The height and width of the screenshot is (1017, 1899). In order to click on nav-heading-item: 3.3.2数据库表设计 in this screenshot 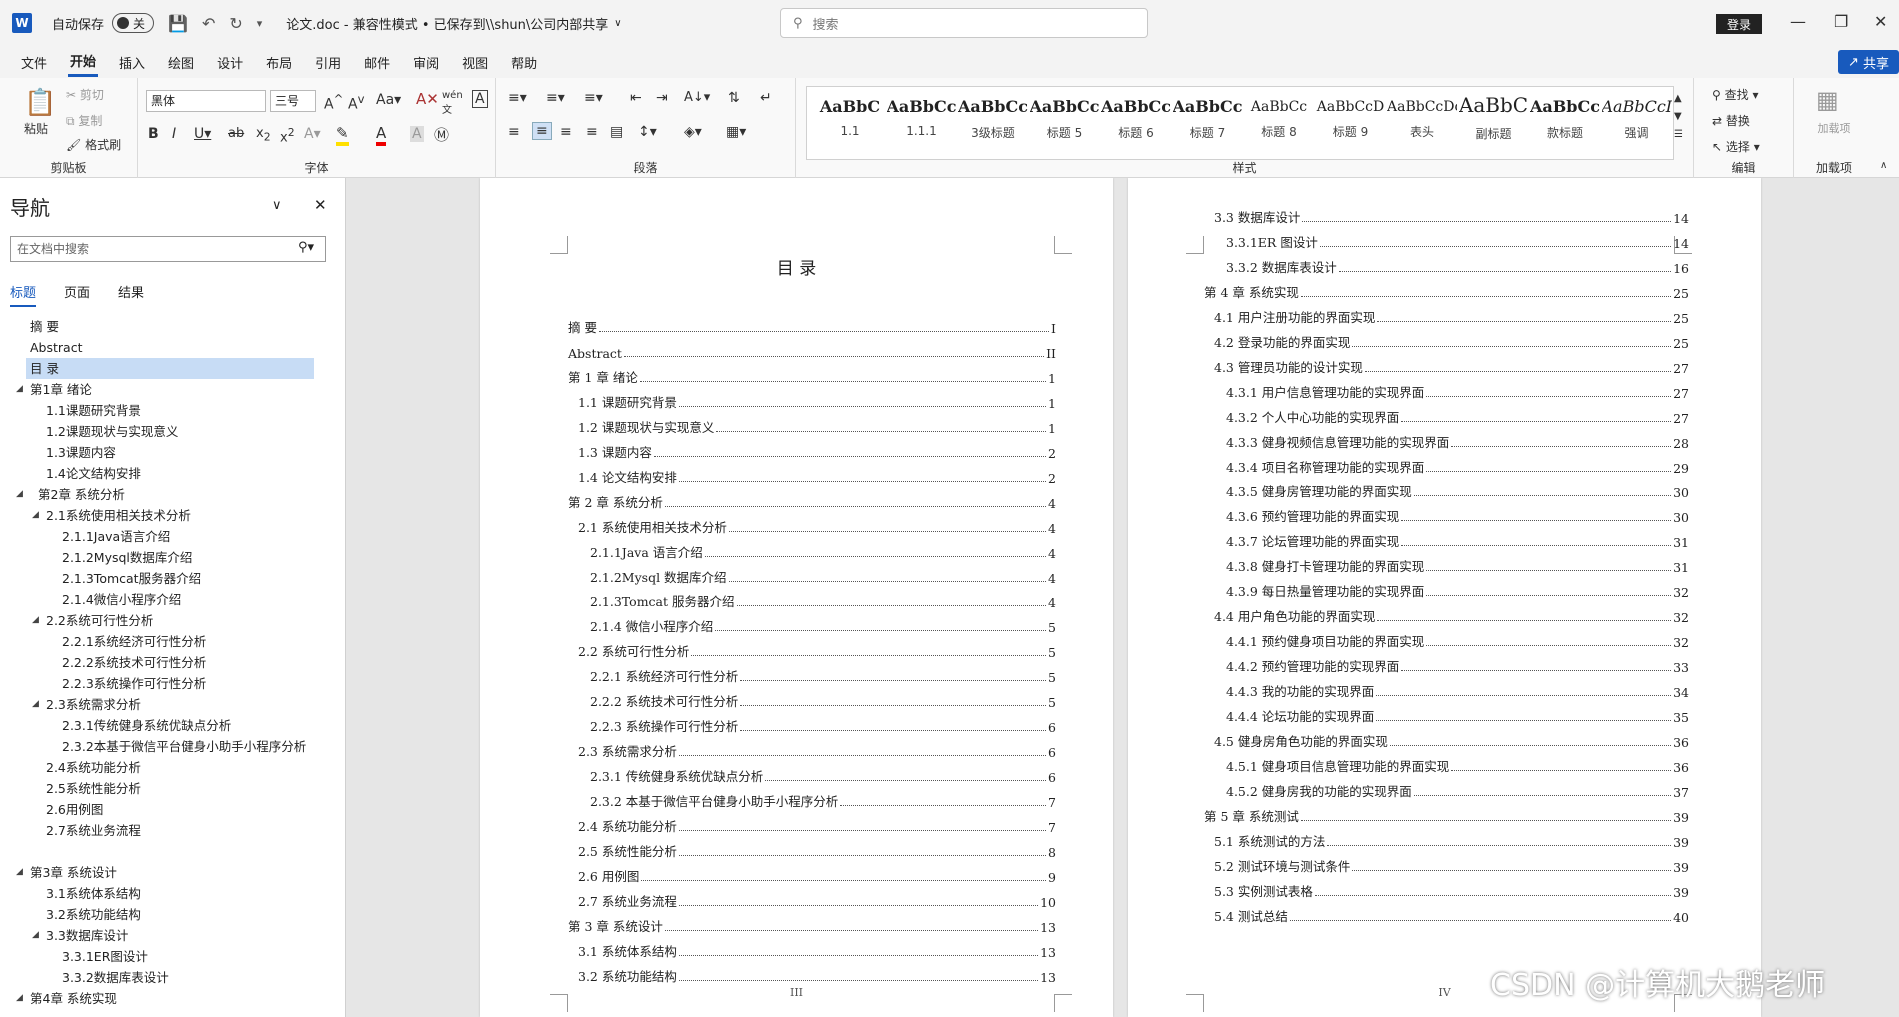, I will do `click(115, 977)`.